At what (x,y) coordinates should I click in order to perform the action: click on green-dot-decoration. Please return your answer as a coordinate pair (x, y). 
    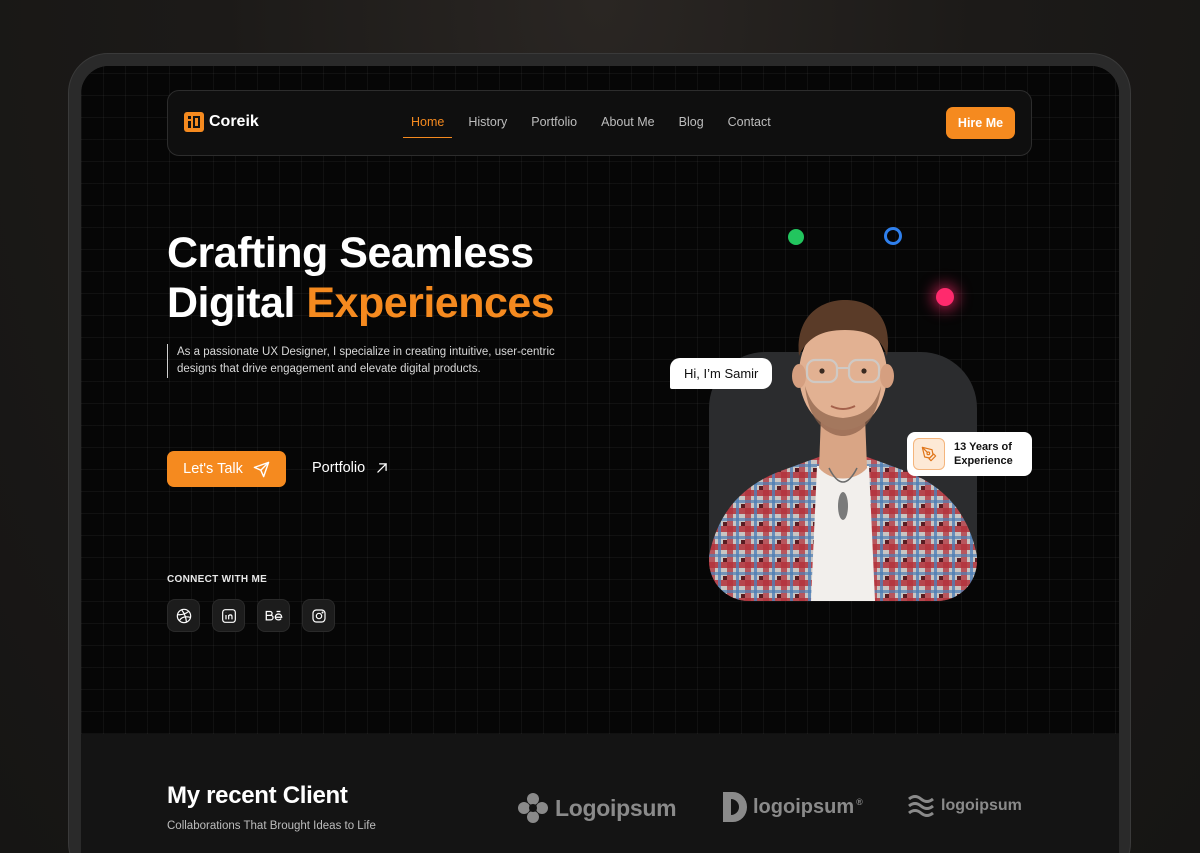
    Looking at the image, I should click on (796, 237).